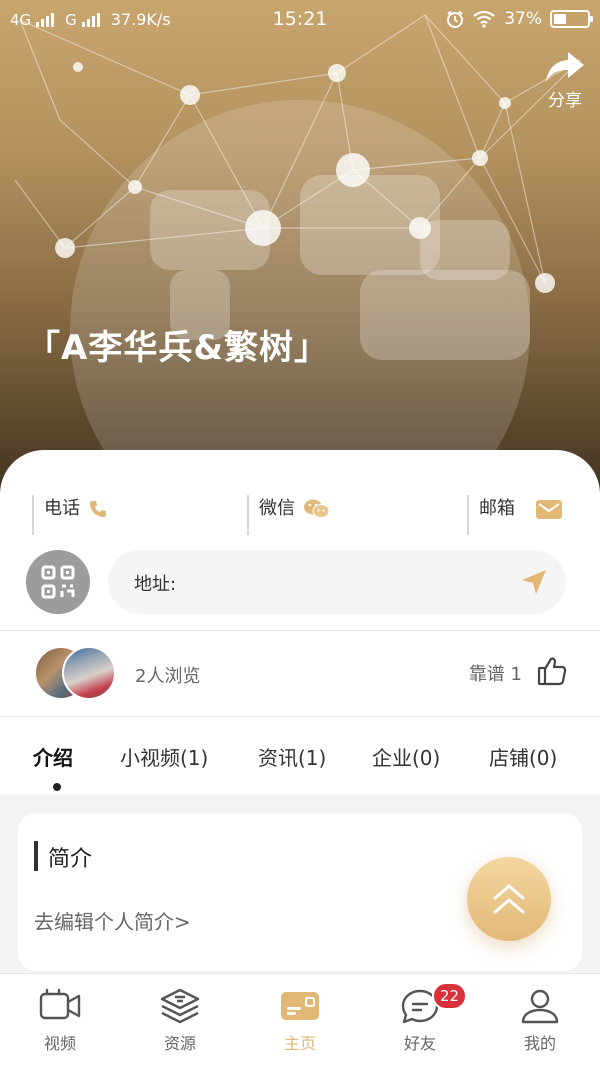  What do you see at coordinates (497, 508) in the screenshot?
I see `contact-email-label: 邮箱` at bounding box center [497, 508].